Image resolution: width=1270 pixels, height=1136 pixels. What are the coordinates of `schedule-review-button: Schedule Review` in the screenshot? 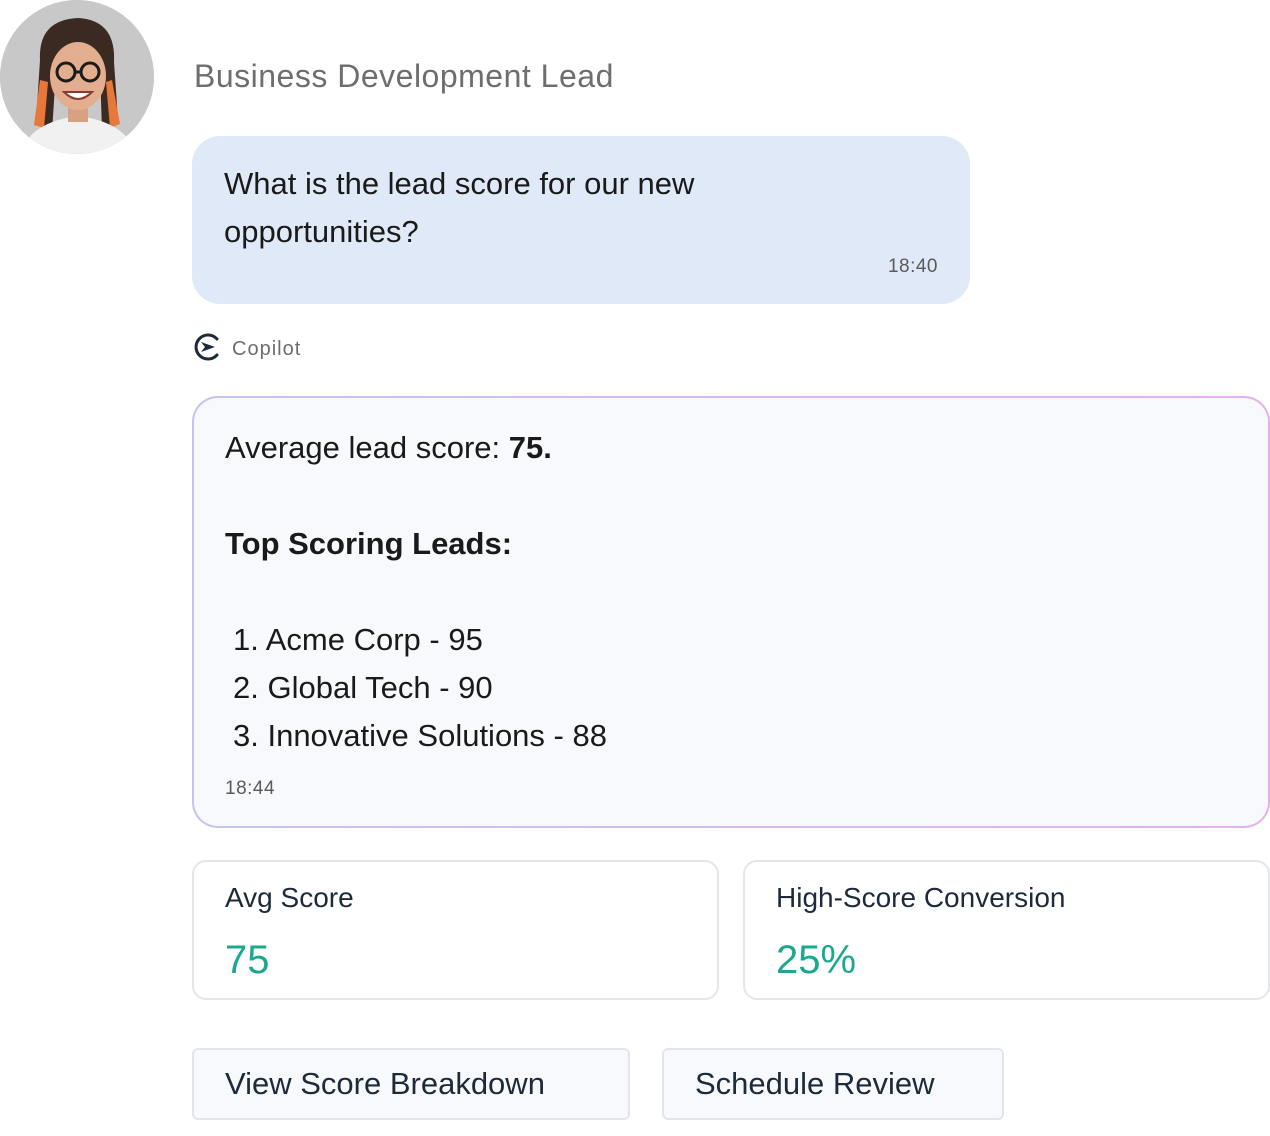 It's located at (833, 1084).